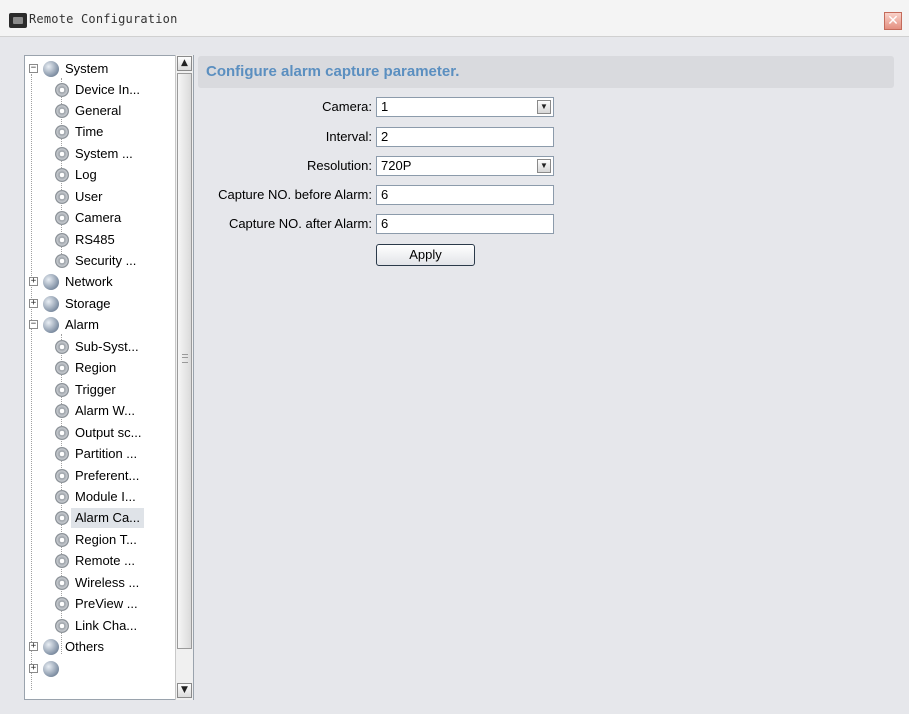  I want to click on resolution-value: 720P, so click(396, 165).